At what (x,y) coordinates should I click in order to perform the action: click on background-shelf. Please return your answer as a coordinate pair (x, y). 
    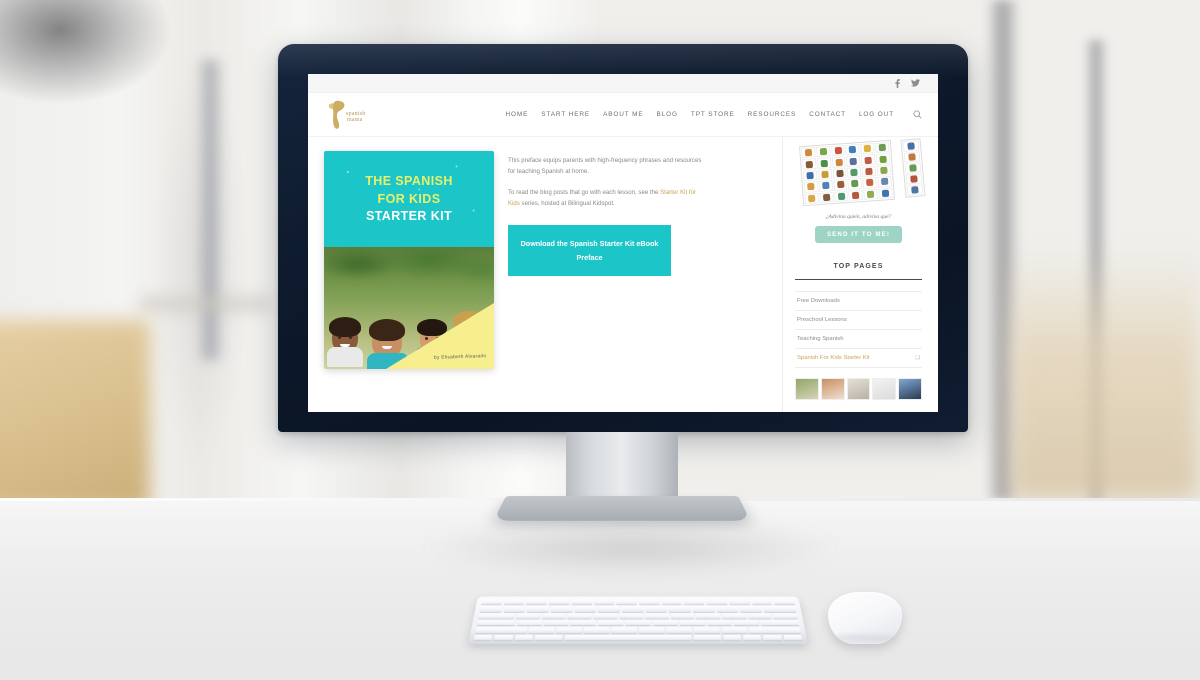
    Looking at the image, I should click on (205, 304).